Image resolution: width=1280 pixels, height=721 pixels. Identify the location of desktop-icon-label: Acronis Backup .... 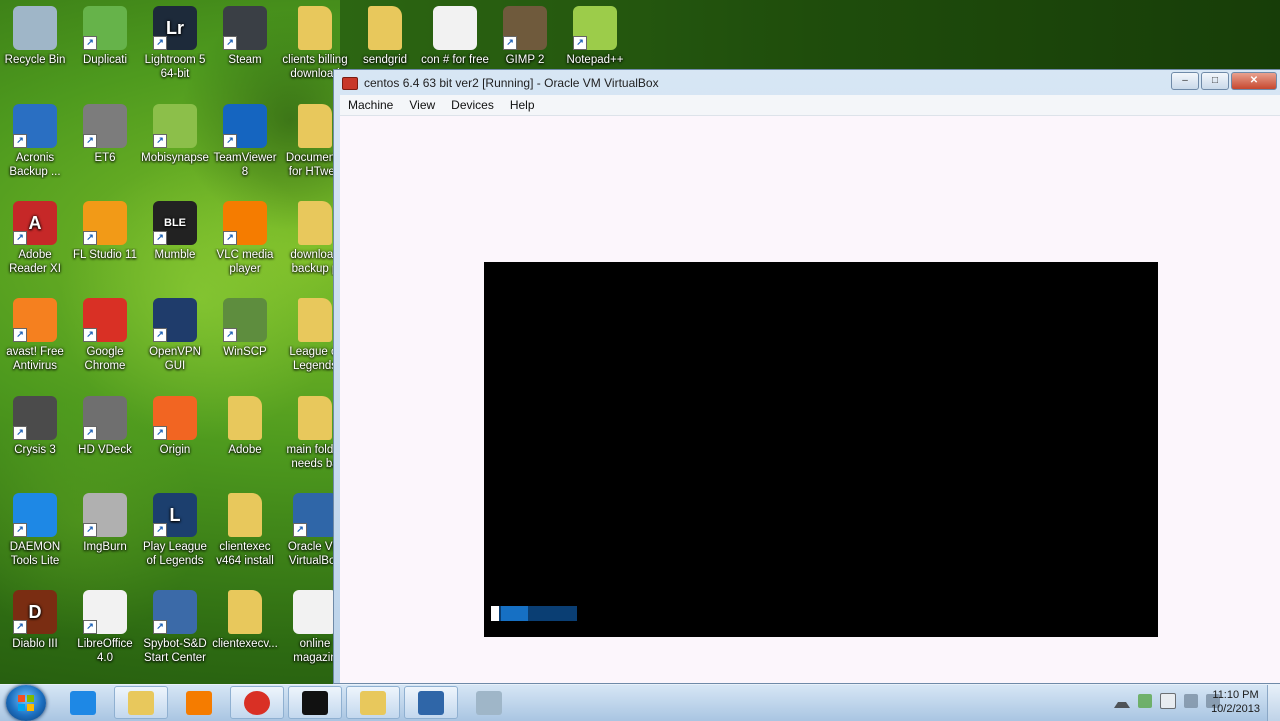
(35, 165).